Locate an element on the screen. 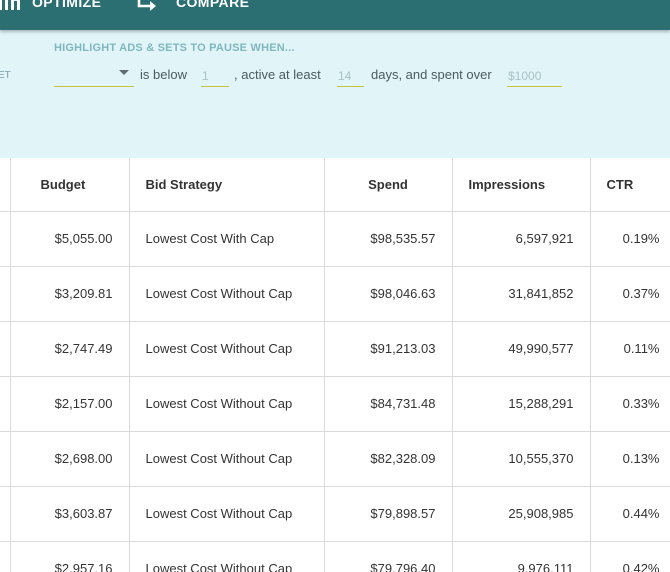 The width and height of the screenshot is (670, 572). bid-strategy-cell: Lowest Cost With Cap is located at coordinates (226, 238).